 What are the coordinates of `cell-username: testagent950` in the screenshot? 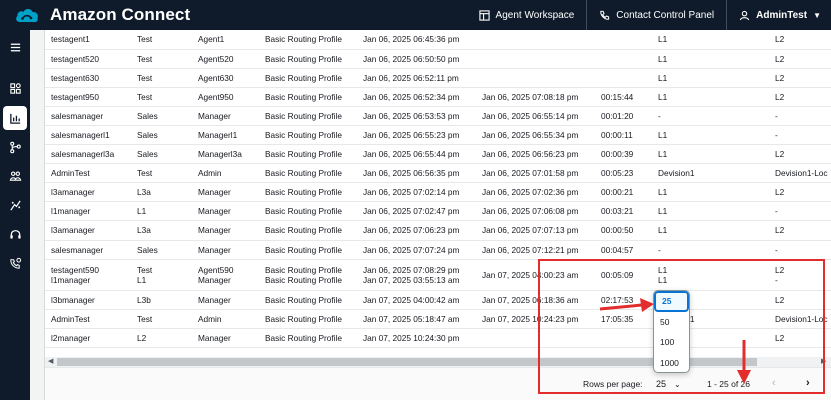 It's located at (88, 97).